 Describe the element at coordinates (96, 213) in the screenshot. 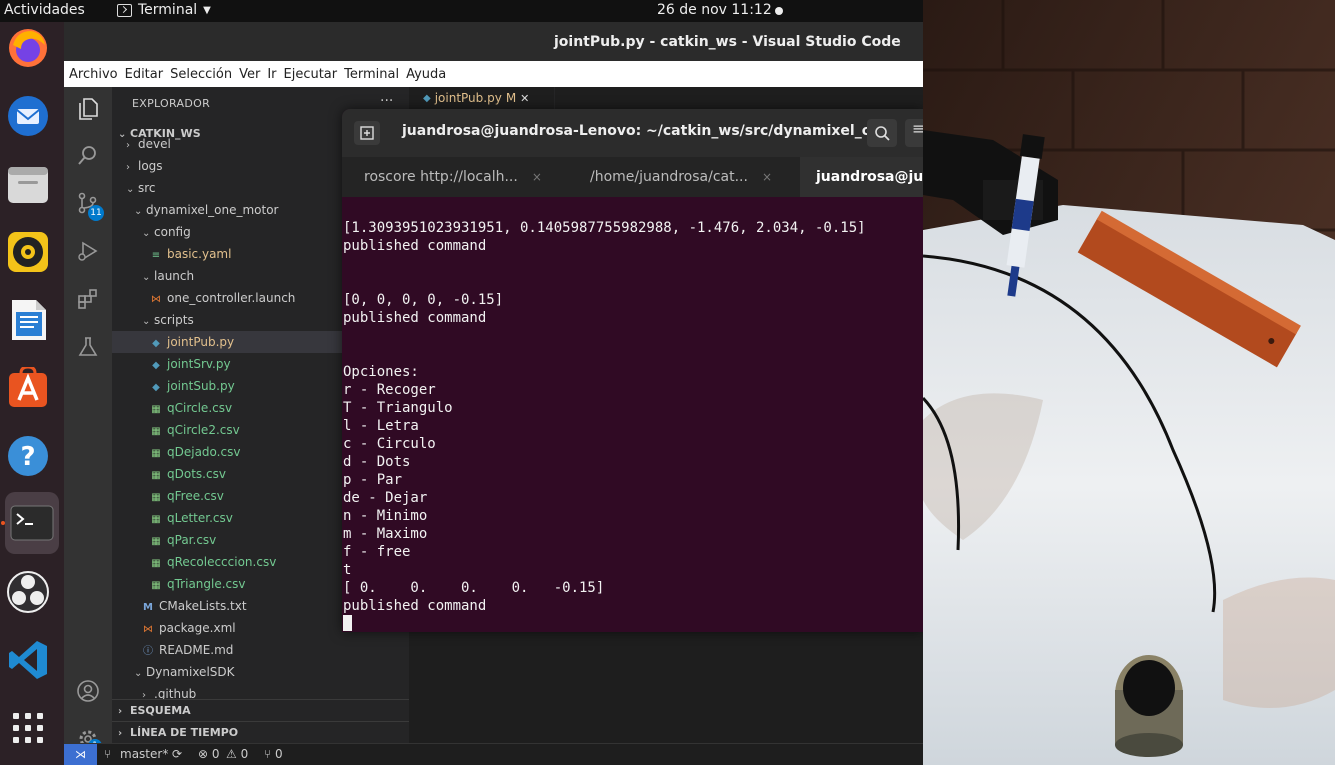

I see `scm-badge: 11` at that location.